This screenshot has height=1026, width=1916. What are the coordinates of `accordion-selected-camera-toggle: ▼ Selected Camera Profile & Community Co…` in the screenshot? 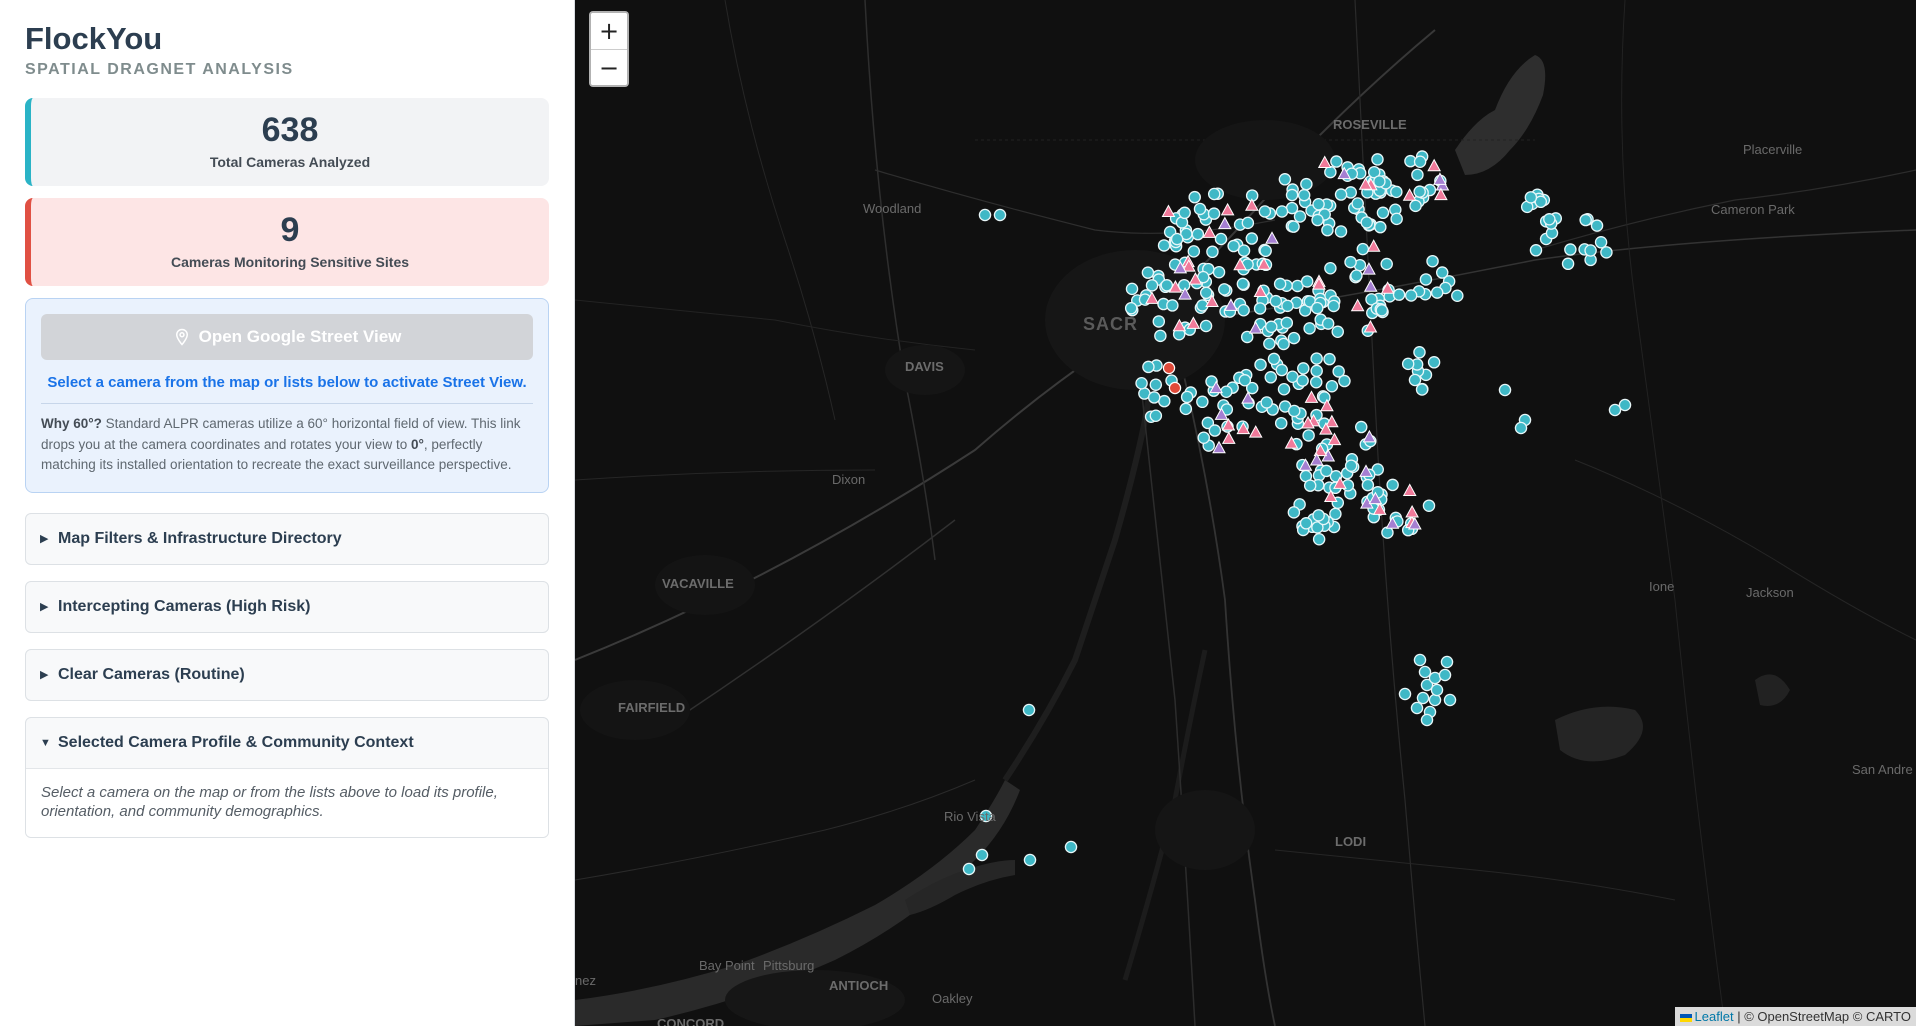 It's located at (287, 743).